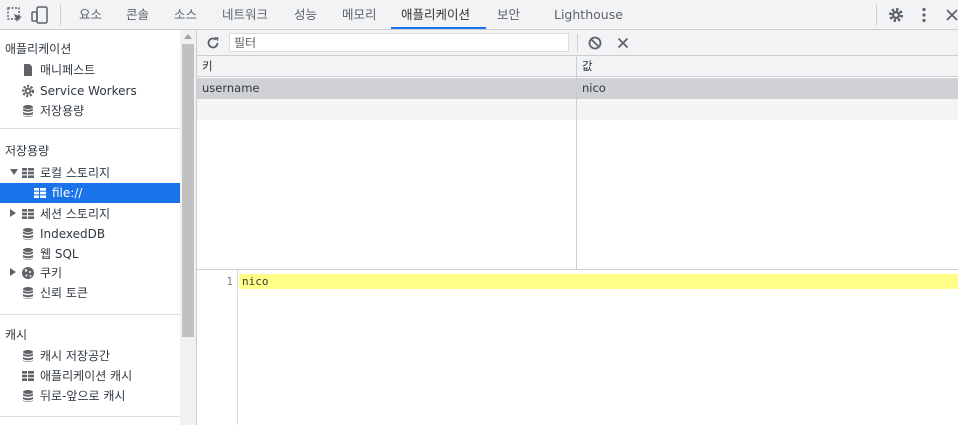 The width and height of the screenshot is (958, 425). Describe the element at coordinates (64, 293) in the screenshot. I see `sidebar-item-label: 신뢰 토큰` at that location.